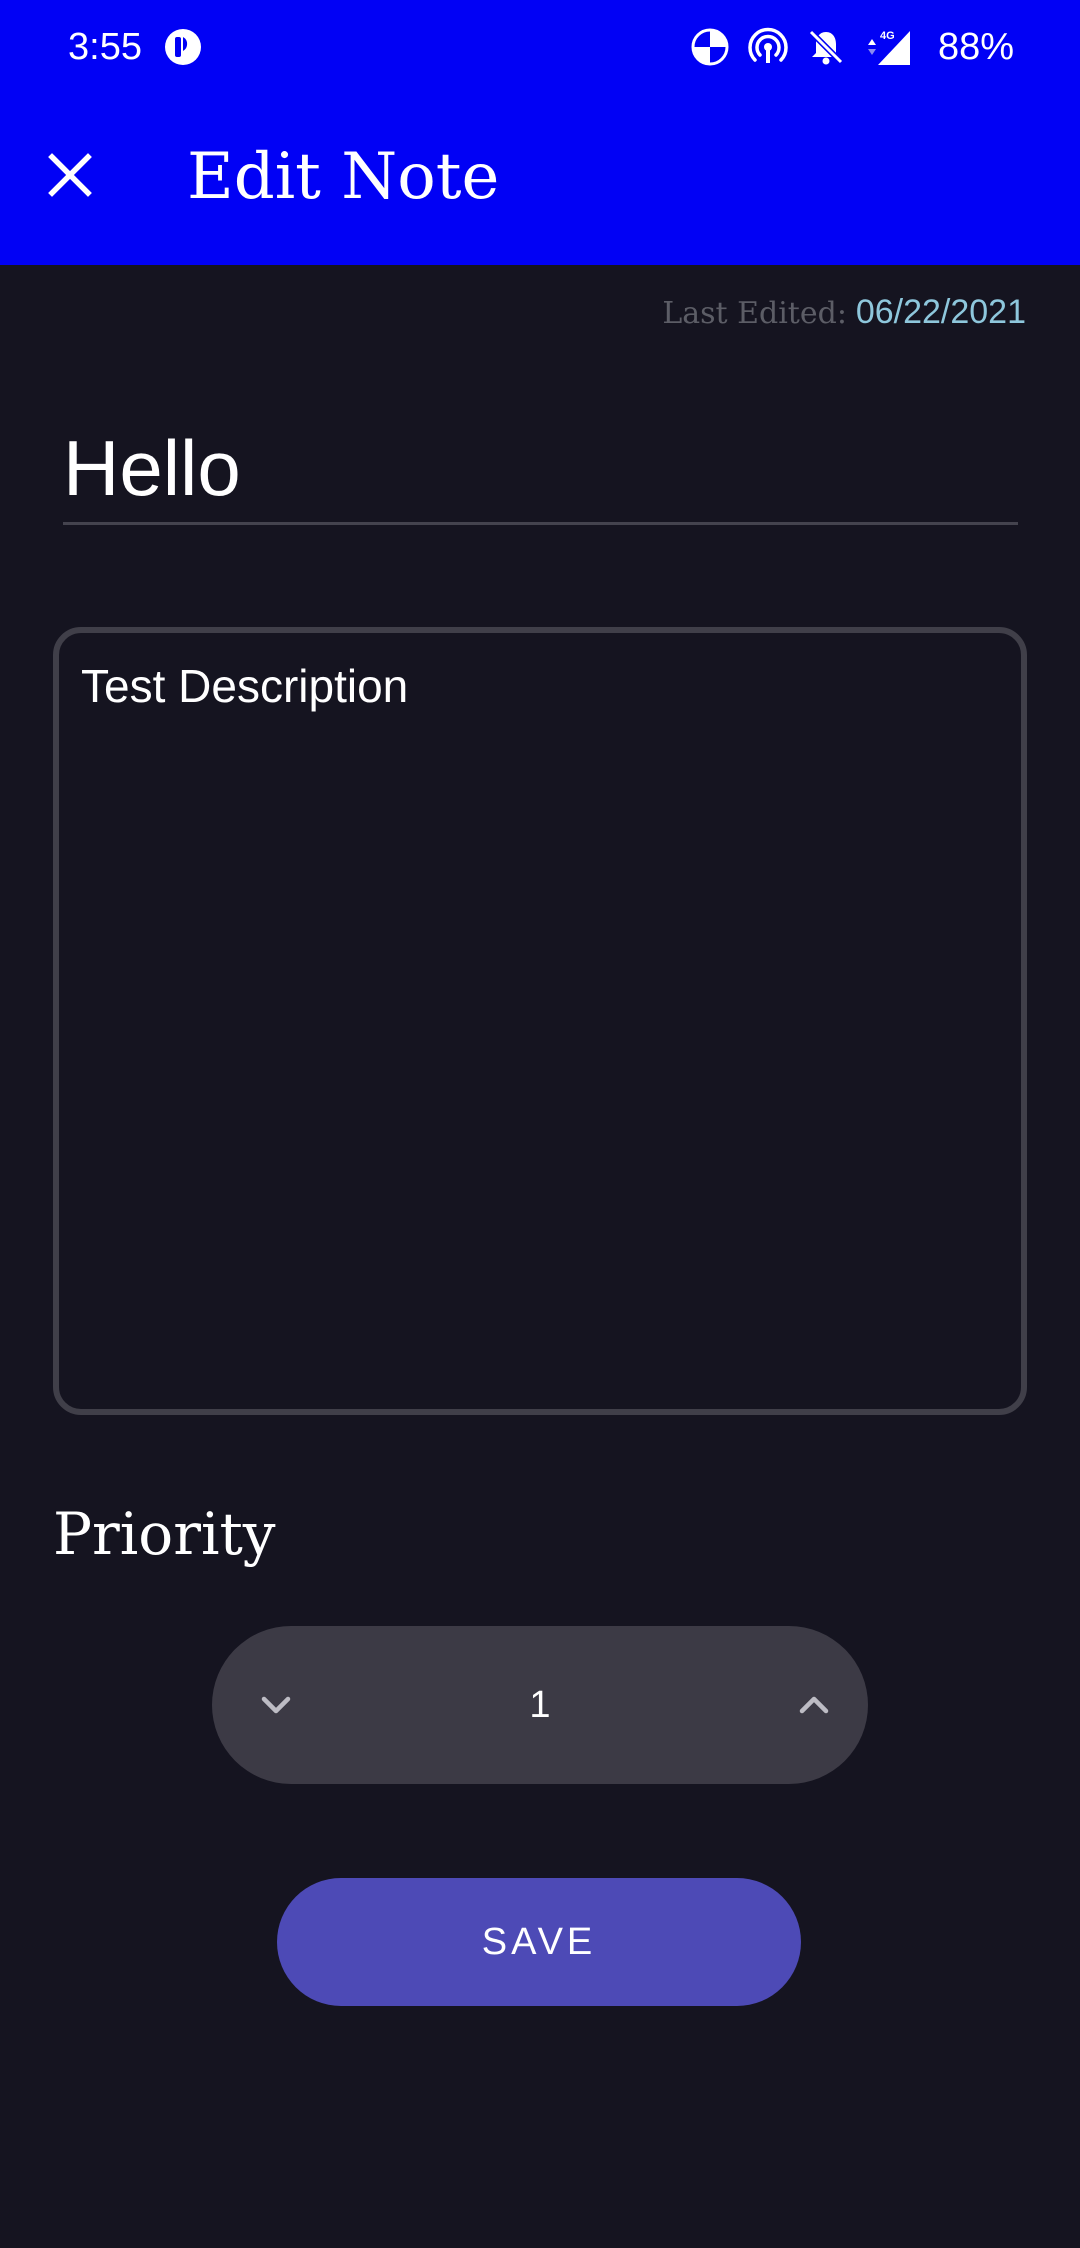 This screenshot has height=2248, width=1080. I want to click on page-title: Edit Note, so click(343, 177).